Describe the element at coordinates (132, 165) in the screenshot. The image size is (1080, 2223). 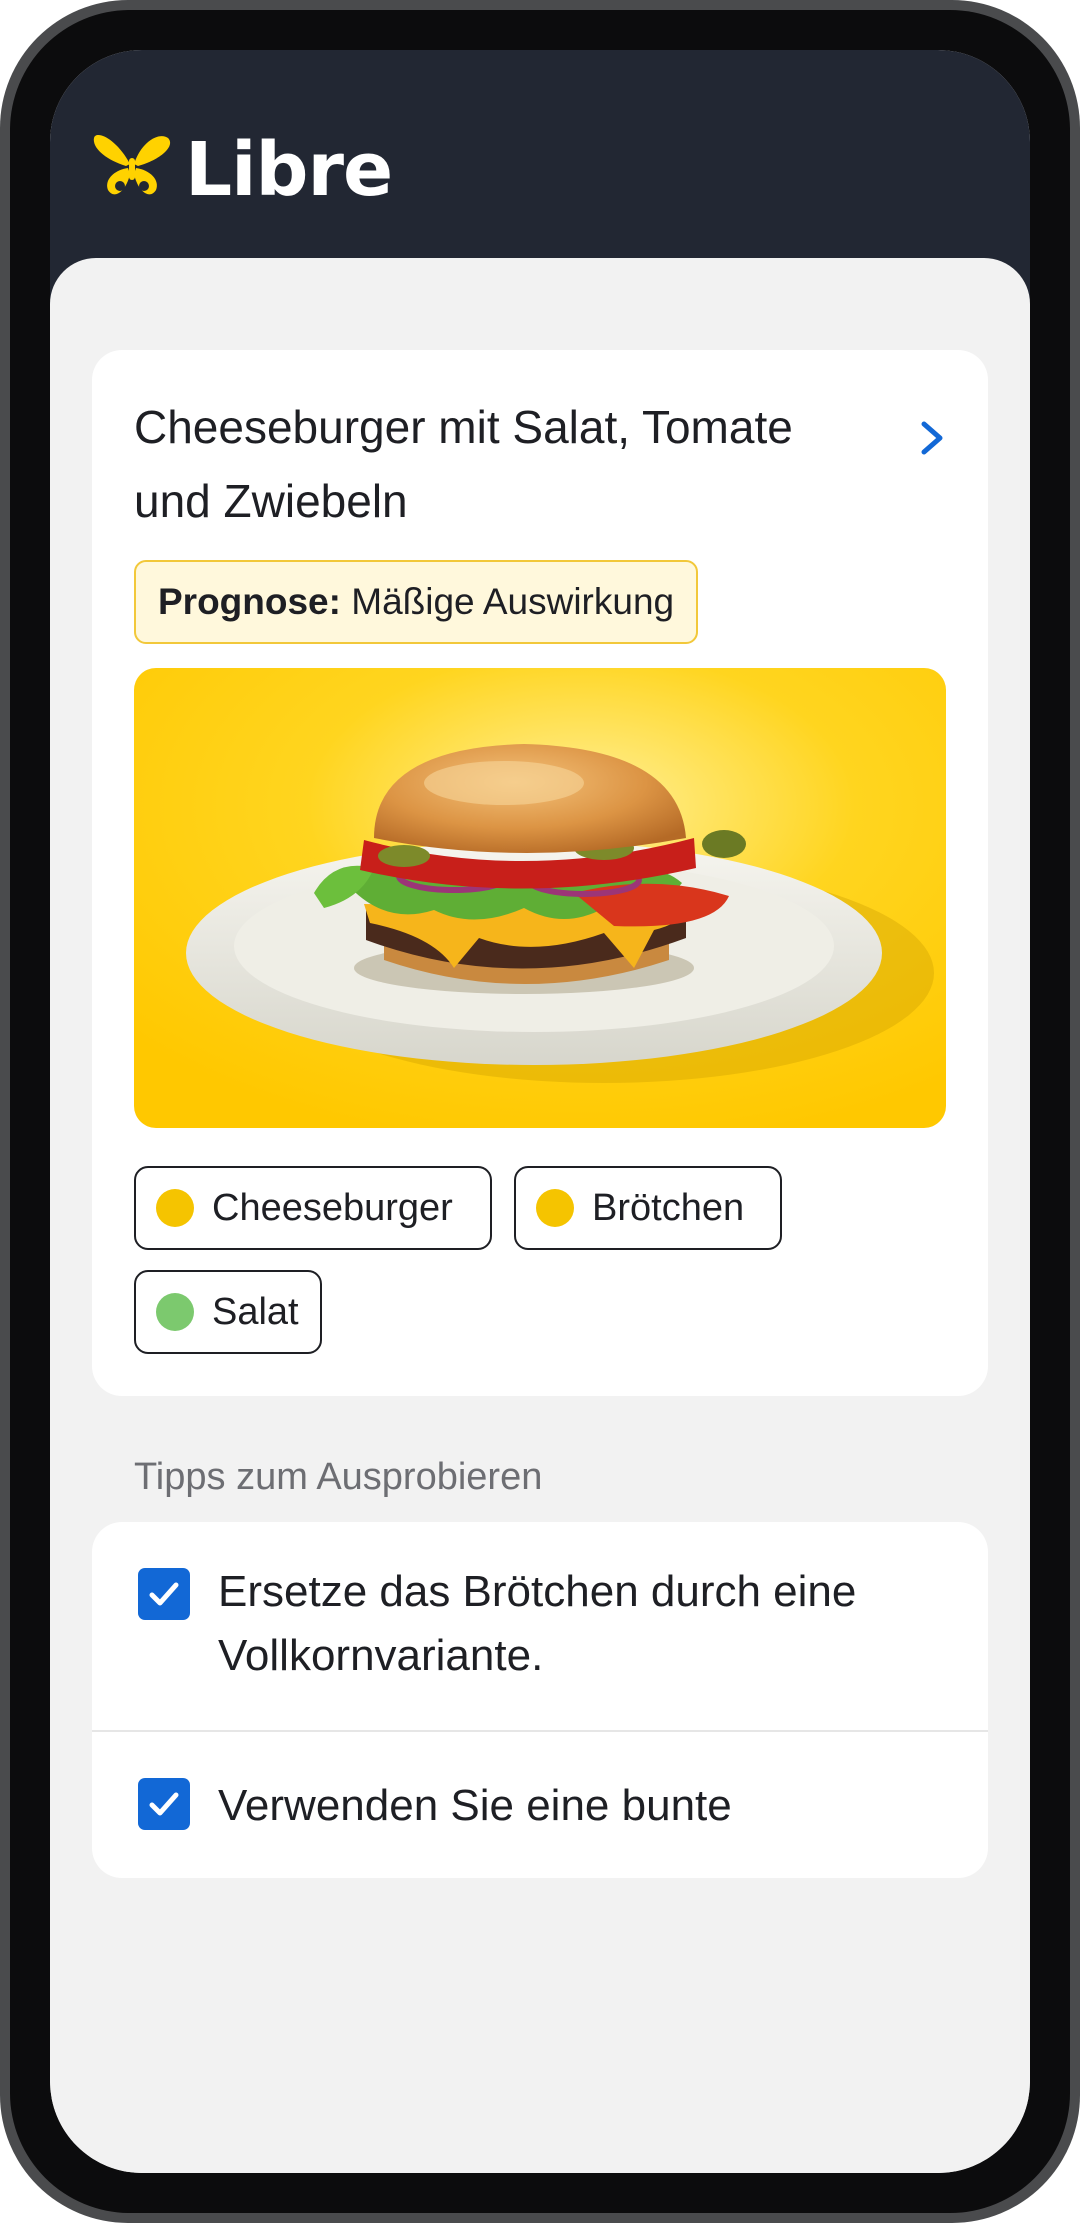
I see `butterfly-logo-icon` at that location.